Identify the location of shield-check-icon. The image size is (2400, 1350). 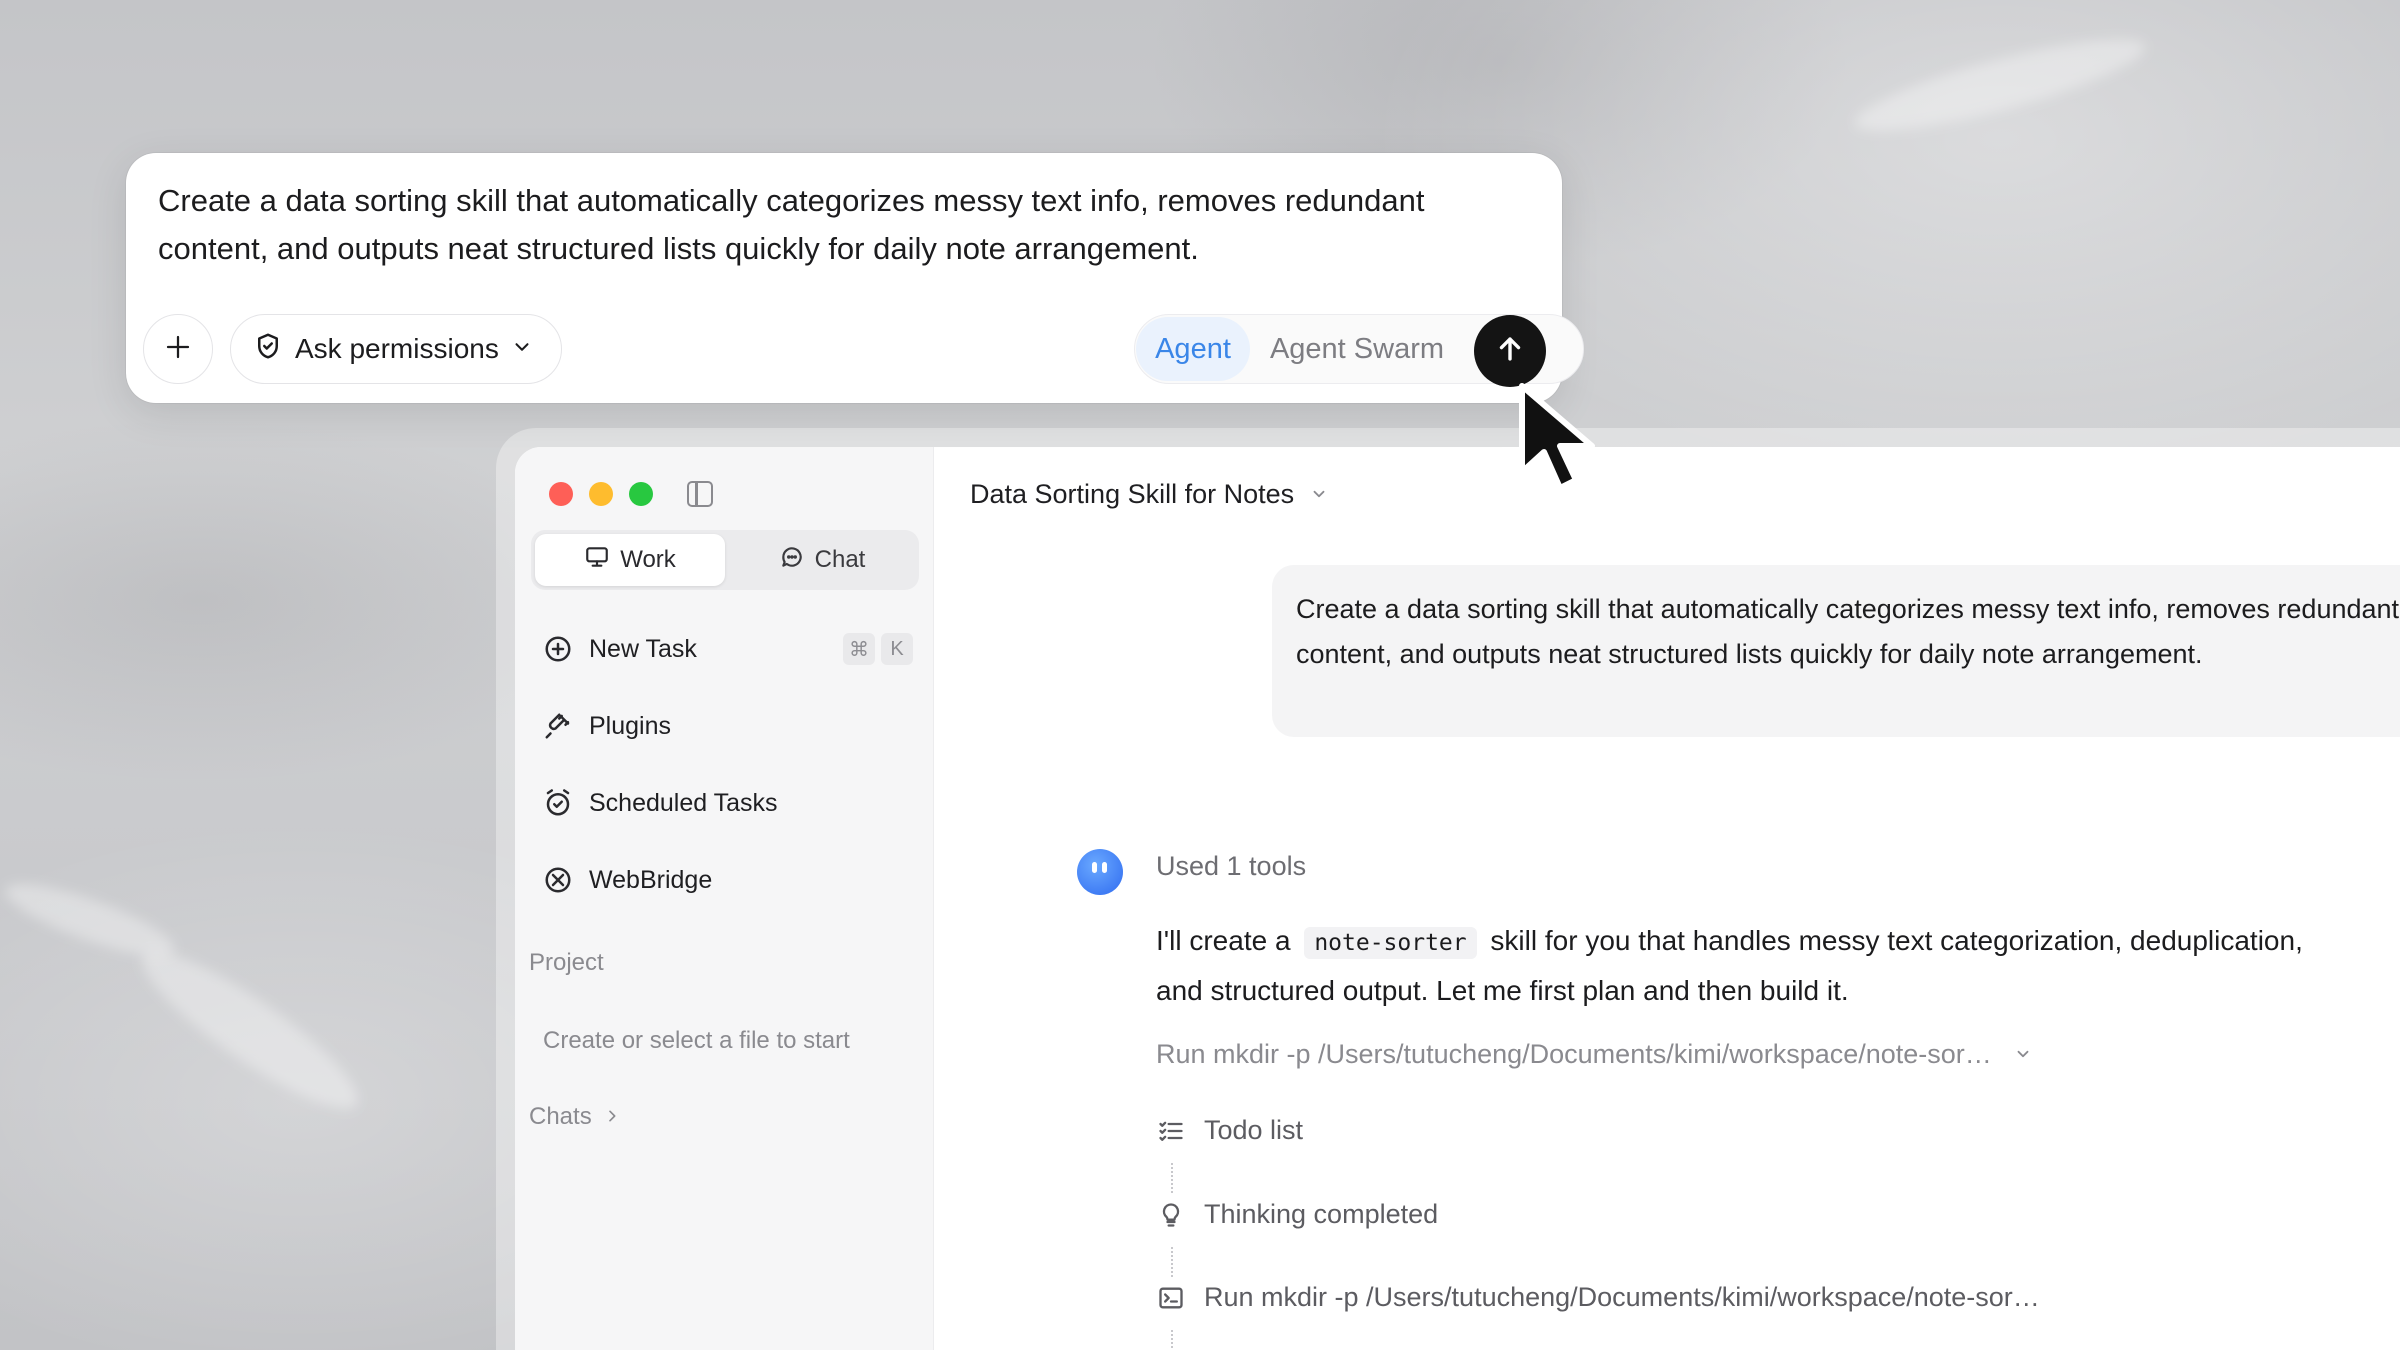
(268, 349).